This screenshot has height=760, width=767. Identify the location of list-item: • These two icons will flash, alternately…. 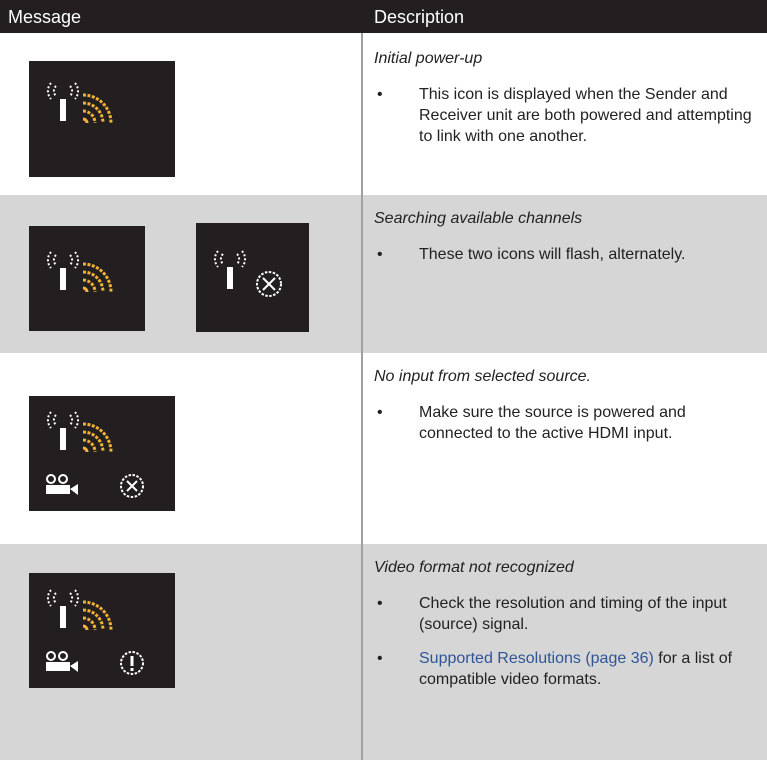
(569, 254).